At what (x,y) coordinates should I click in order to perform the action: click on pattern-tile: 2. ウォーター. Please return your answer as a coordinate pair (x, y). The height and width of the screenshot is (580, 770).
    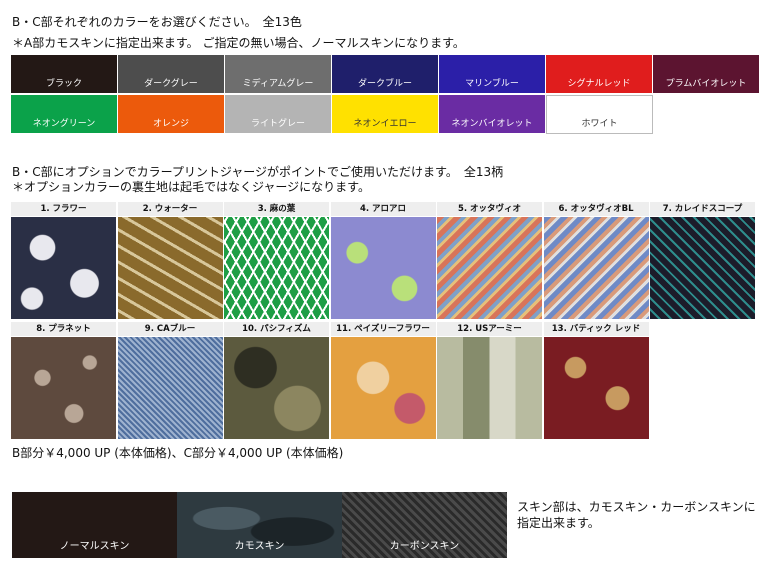
    Looking at the image, I should click on (170, 260).